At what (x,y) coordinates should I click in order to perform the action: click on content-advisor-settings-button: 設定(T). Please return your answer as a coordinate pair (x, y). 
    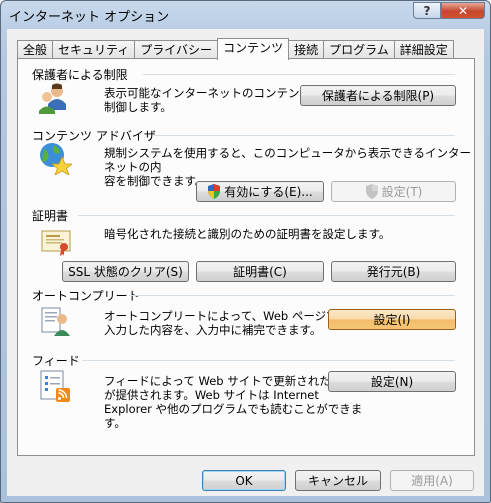
    Looking at the image, I should click on (393, 191).